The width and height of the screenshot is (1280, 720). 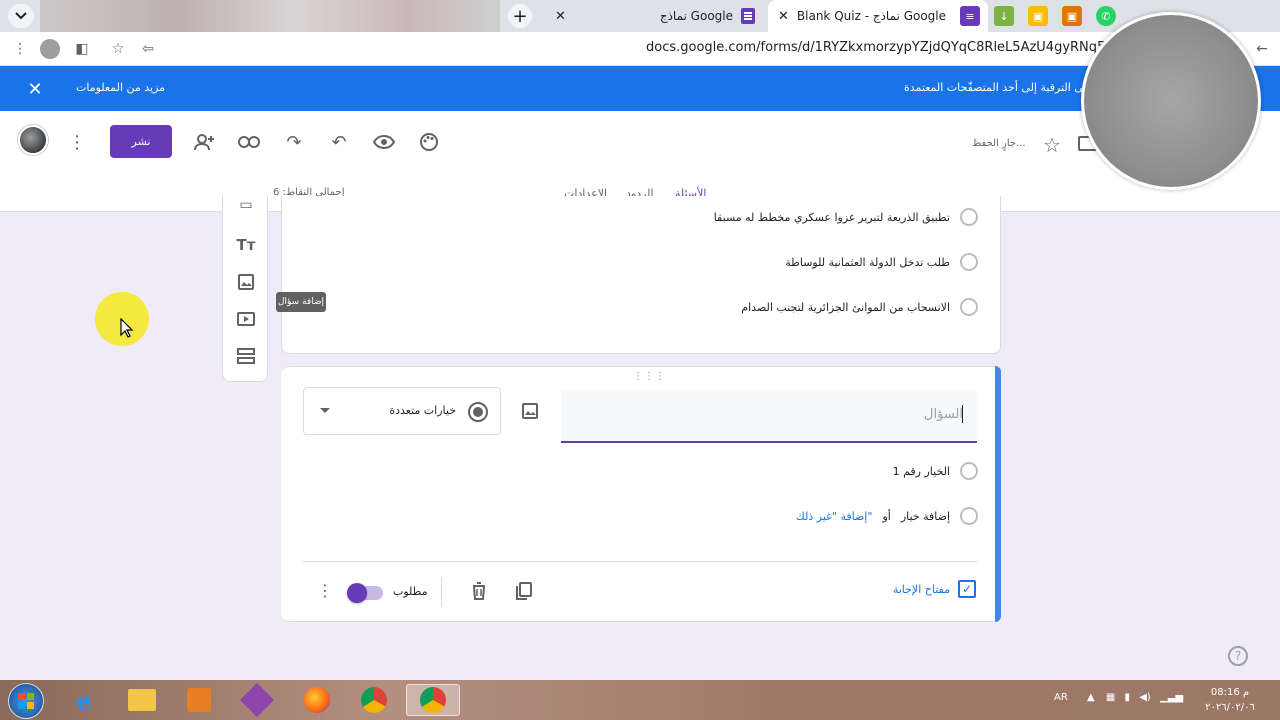 I want to click on firefox-icon, so click(x=317, y=700).